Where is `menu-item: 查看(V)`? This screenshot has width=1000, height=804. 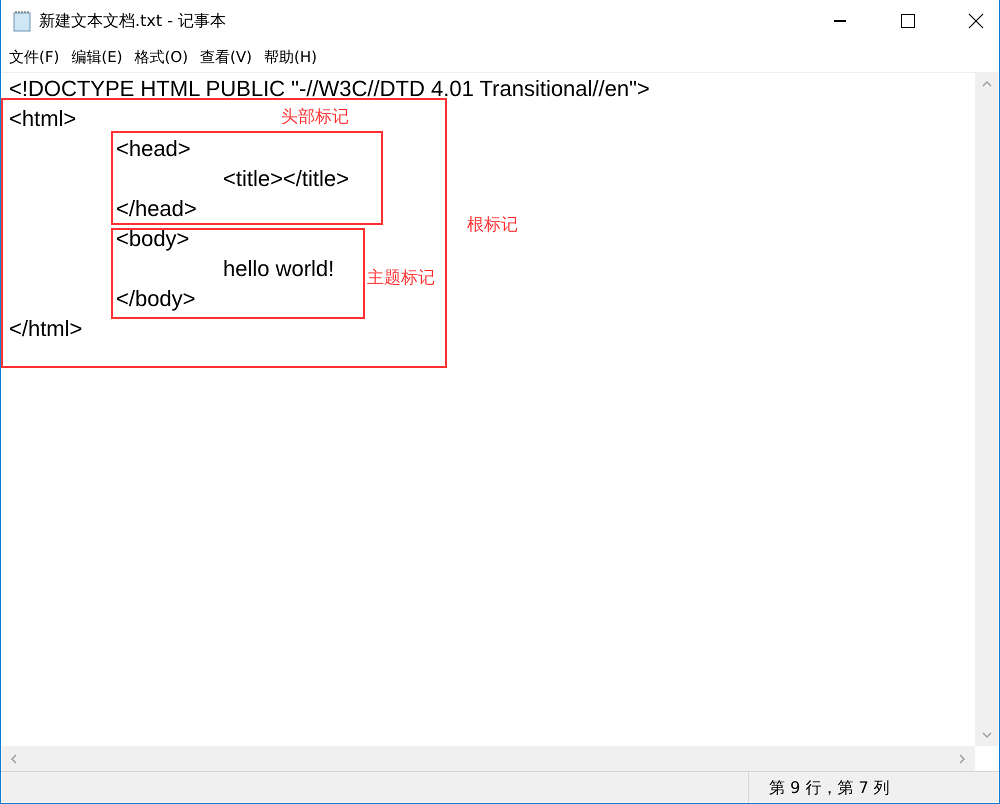
menu-item: 查看(V) is located at coordinates (226, 57).